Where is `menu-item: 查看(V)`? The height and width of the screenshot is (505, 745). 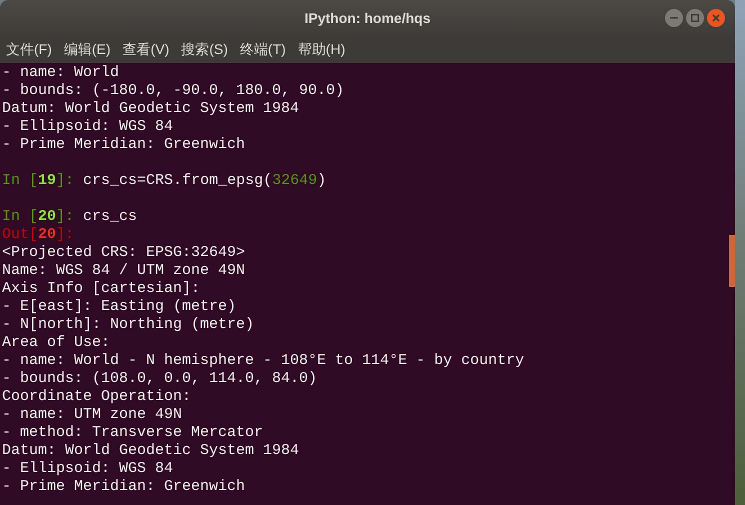
menu-item: 查看(V) is located at coordinates (146, 49).